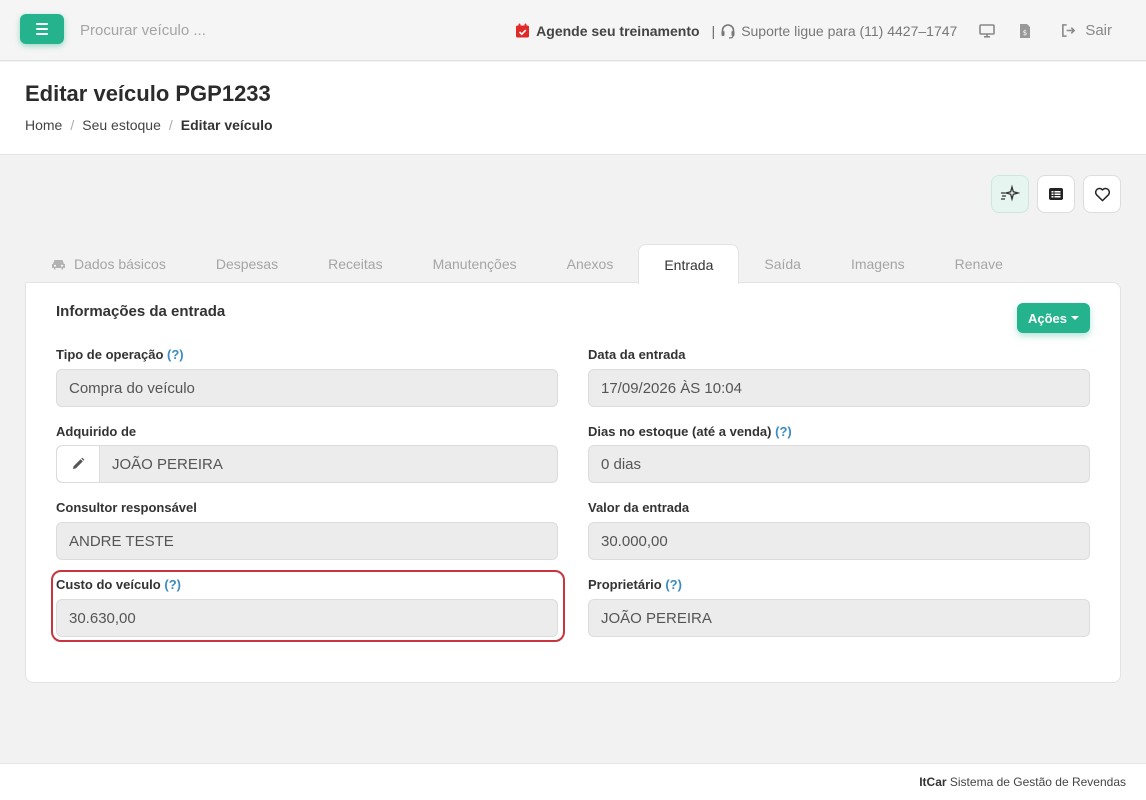 Image resolution: width=1146 pixels, height=800 pixels. I want to click on tab-entrada: Entrada, so click(689, 264).